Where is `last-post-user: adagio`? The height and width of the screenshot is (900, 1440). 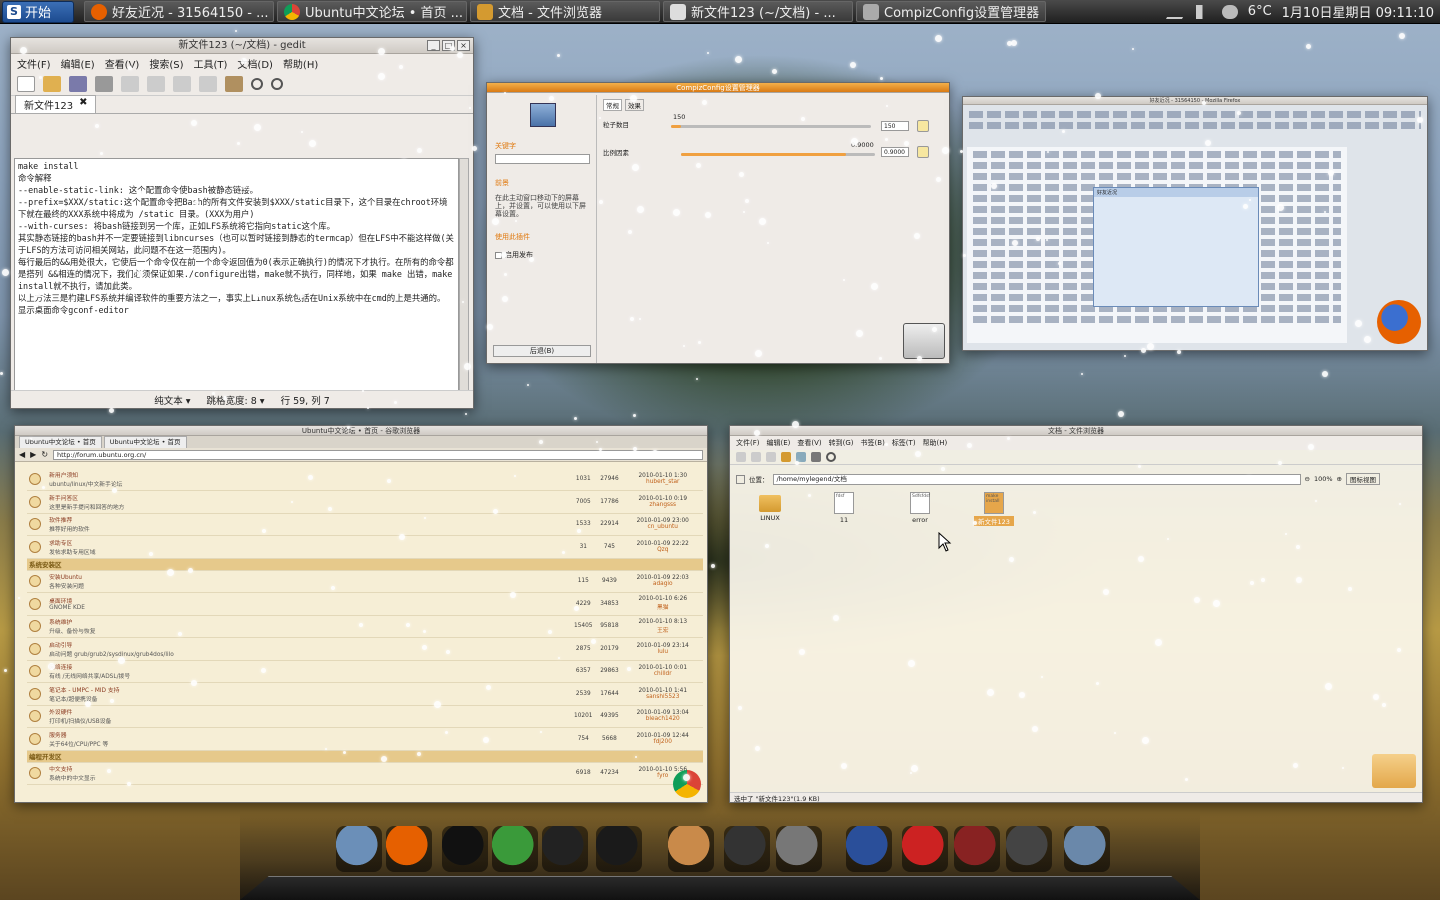
last-post-user: adagio is located at coordinates (662, 584).